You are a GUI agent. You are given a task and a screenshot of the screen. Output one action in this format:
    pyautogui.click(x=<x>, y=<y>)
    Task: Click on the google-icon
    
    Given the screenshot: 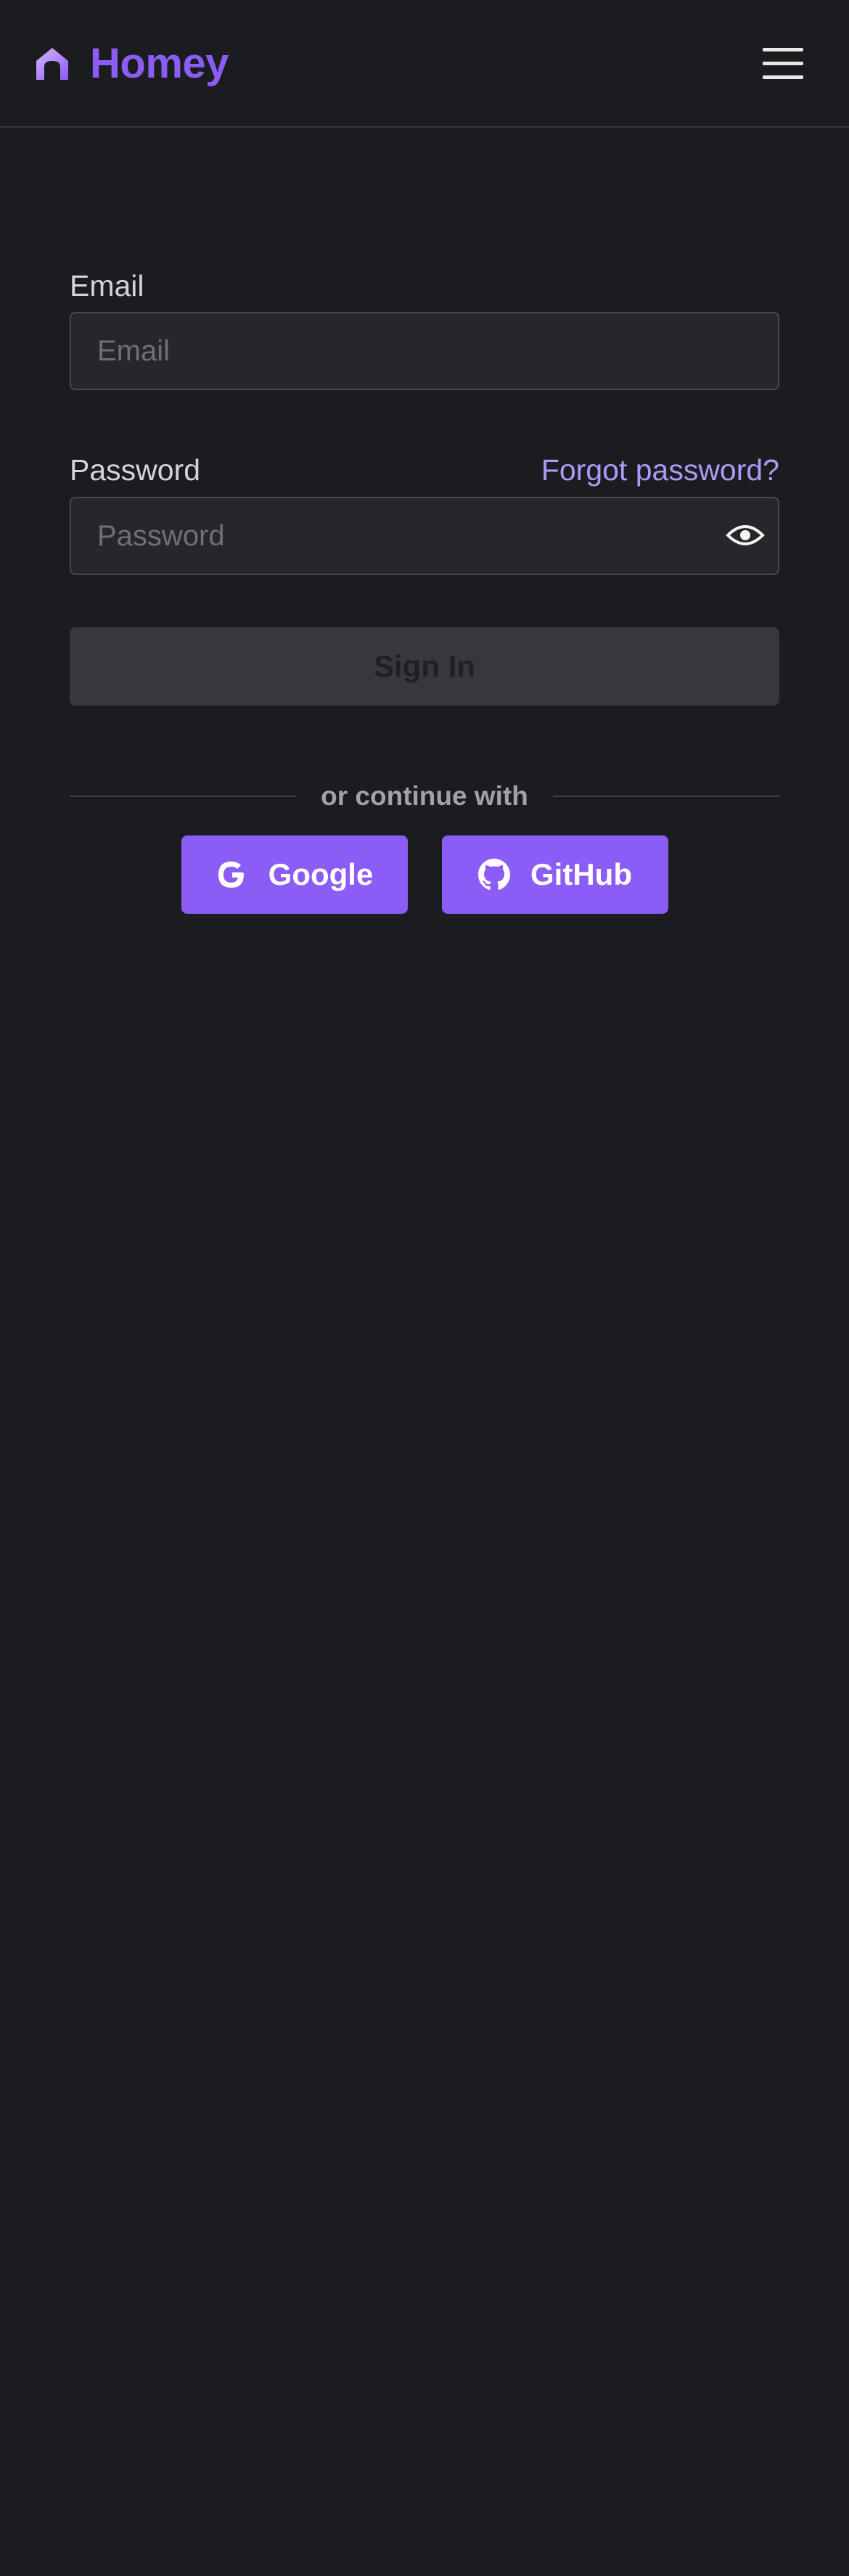 What is the action you would take?
    pyautogui.click(x=231, y=875)
    